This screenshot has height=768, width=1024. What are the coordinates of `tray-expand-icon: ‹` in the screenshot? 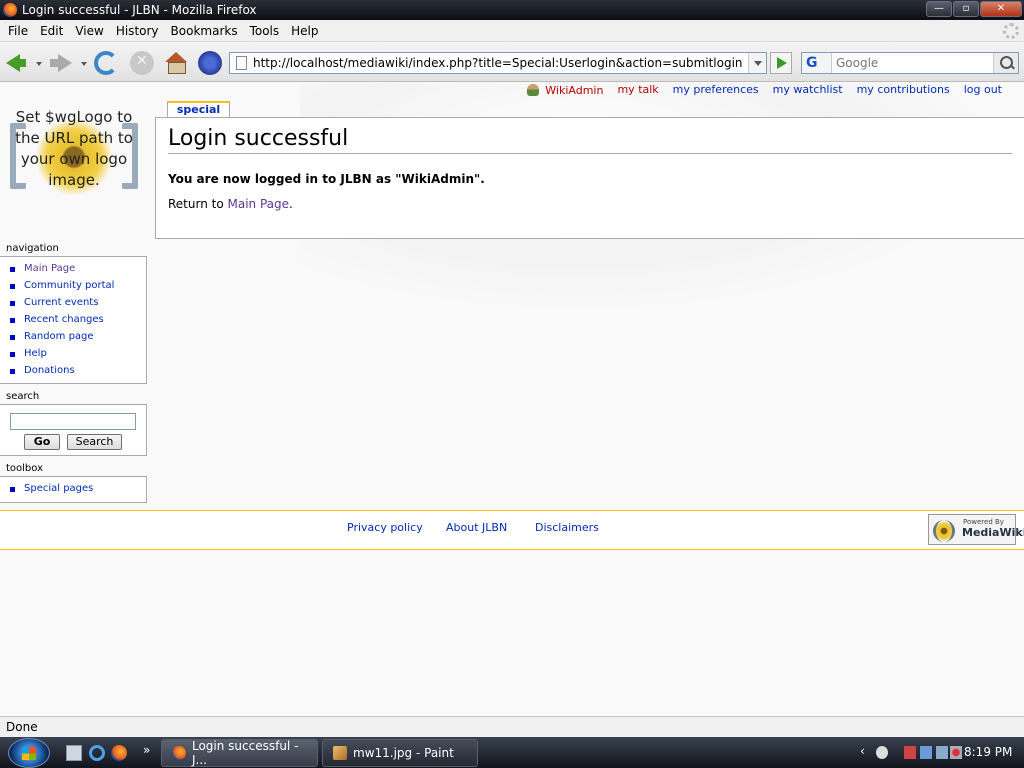 It's located at (866, 751).